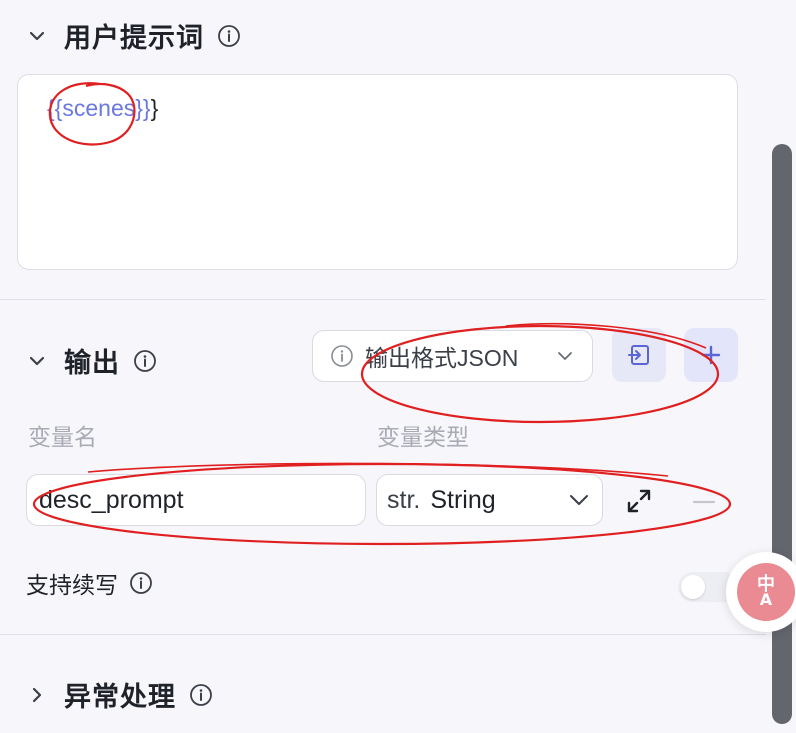 This screenshot has width=796, height=733. Describe the element at coordinates (782, 434) in the screenshot. I see `scrollbar-thumb` at that location.